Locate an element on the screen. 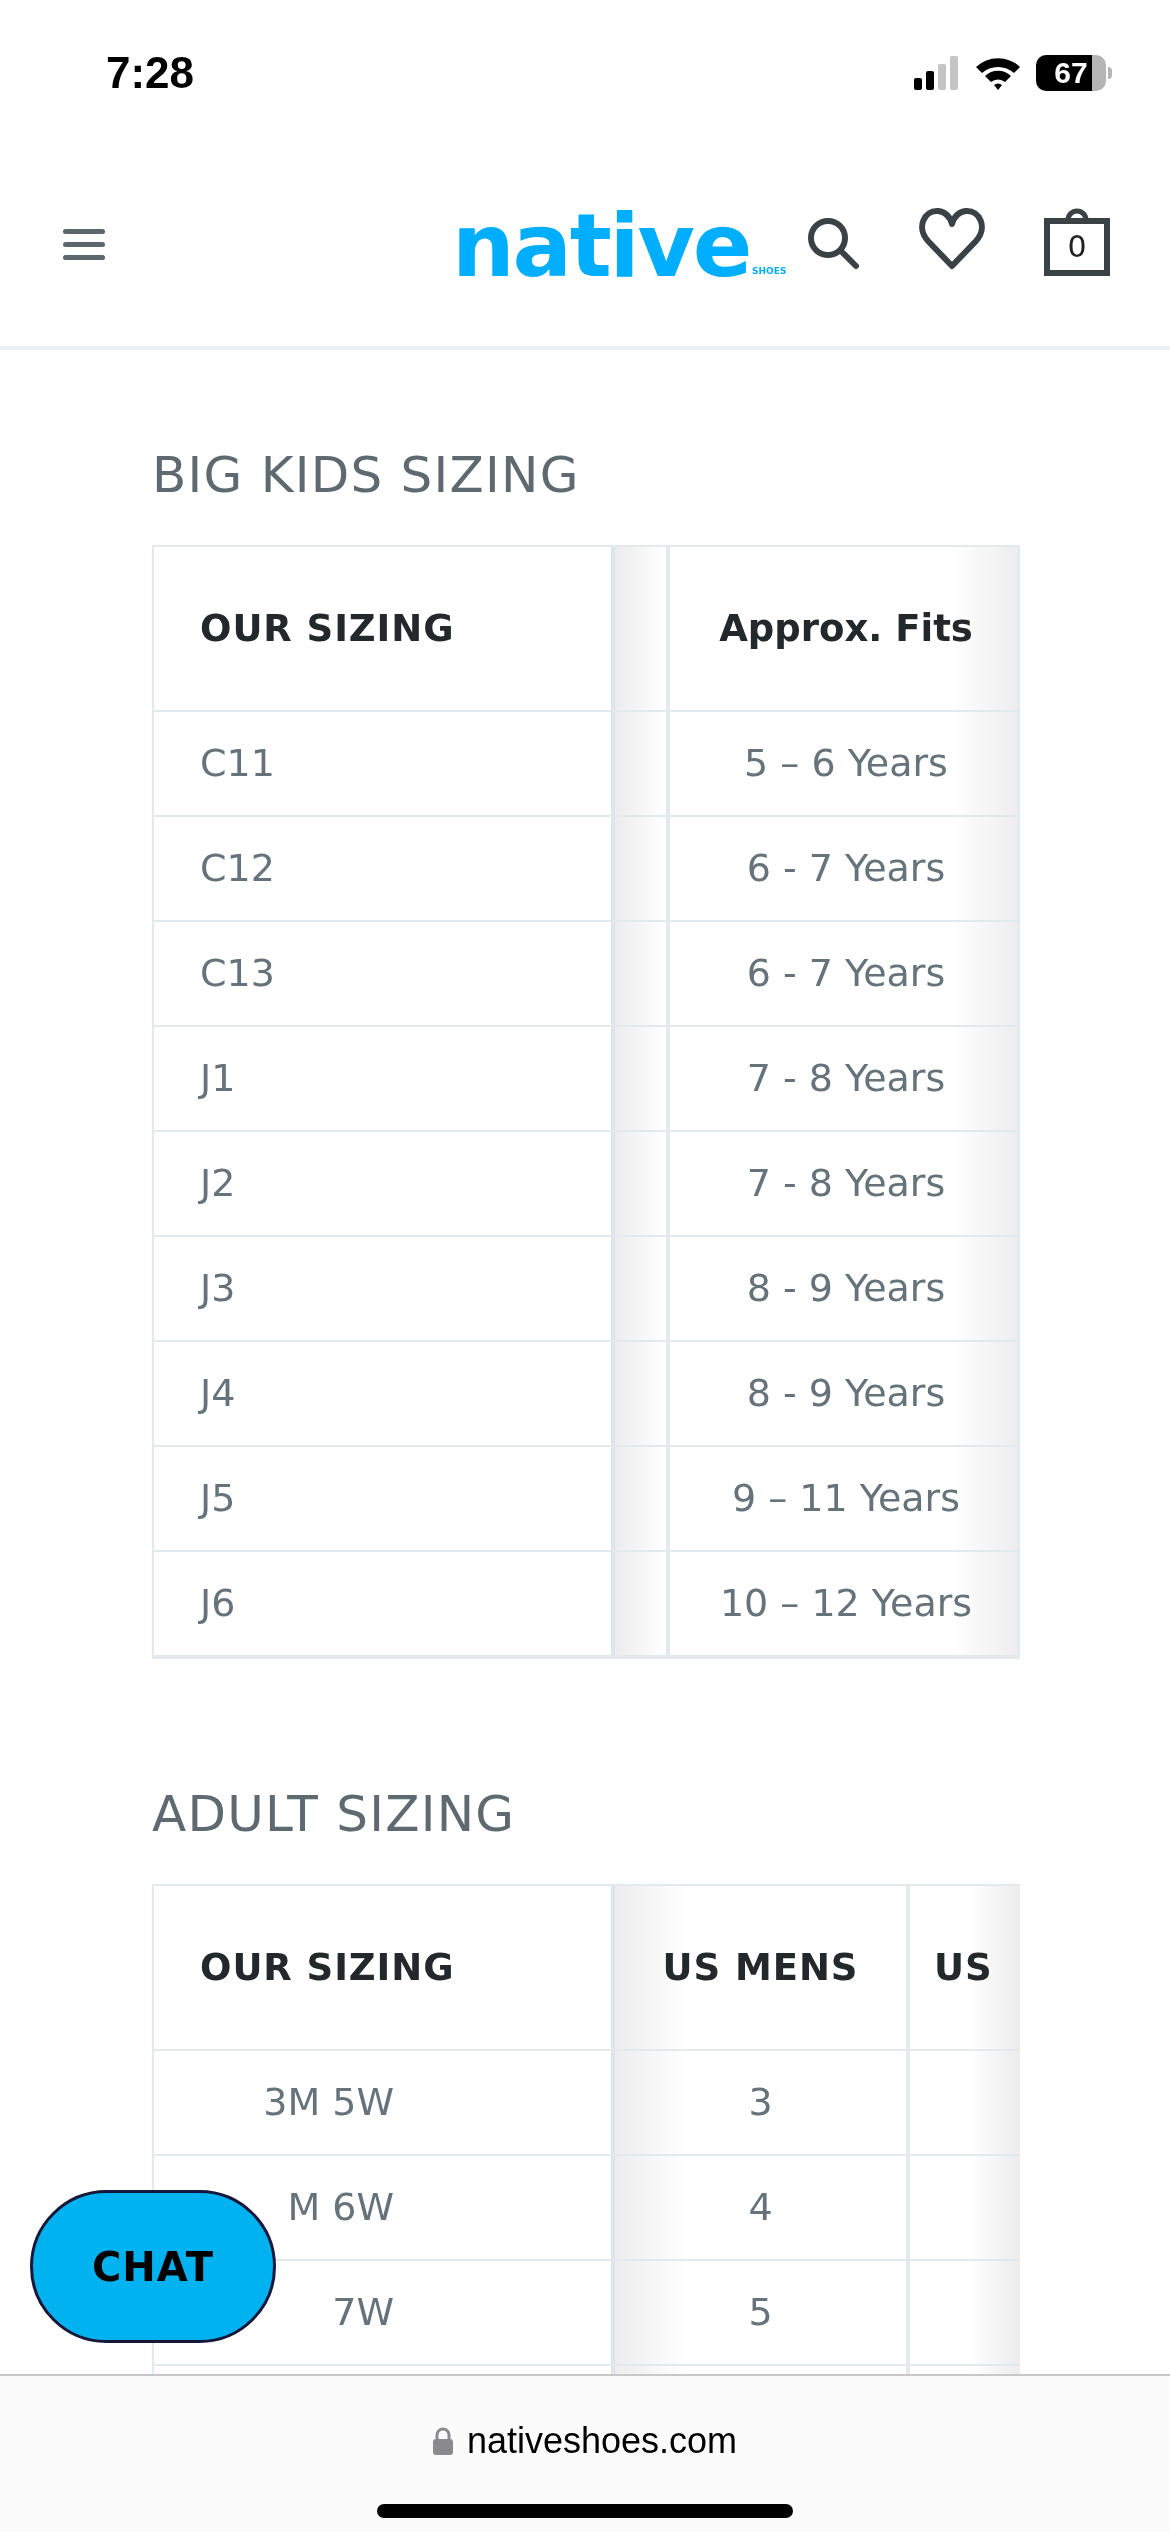 This screenshot has width=1170, height=2532. table-cell-text: 7W is located at coordinates (363, 2312).